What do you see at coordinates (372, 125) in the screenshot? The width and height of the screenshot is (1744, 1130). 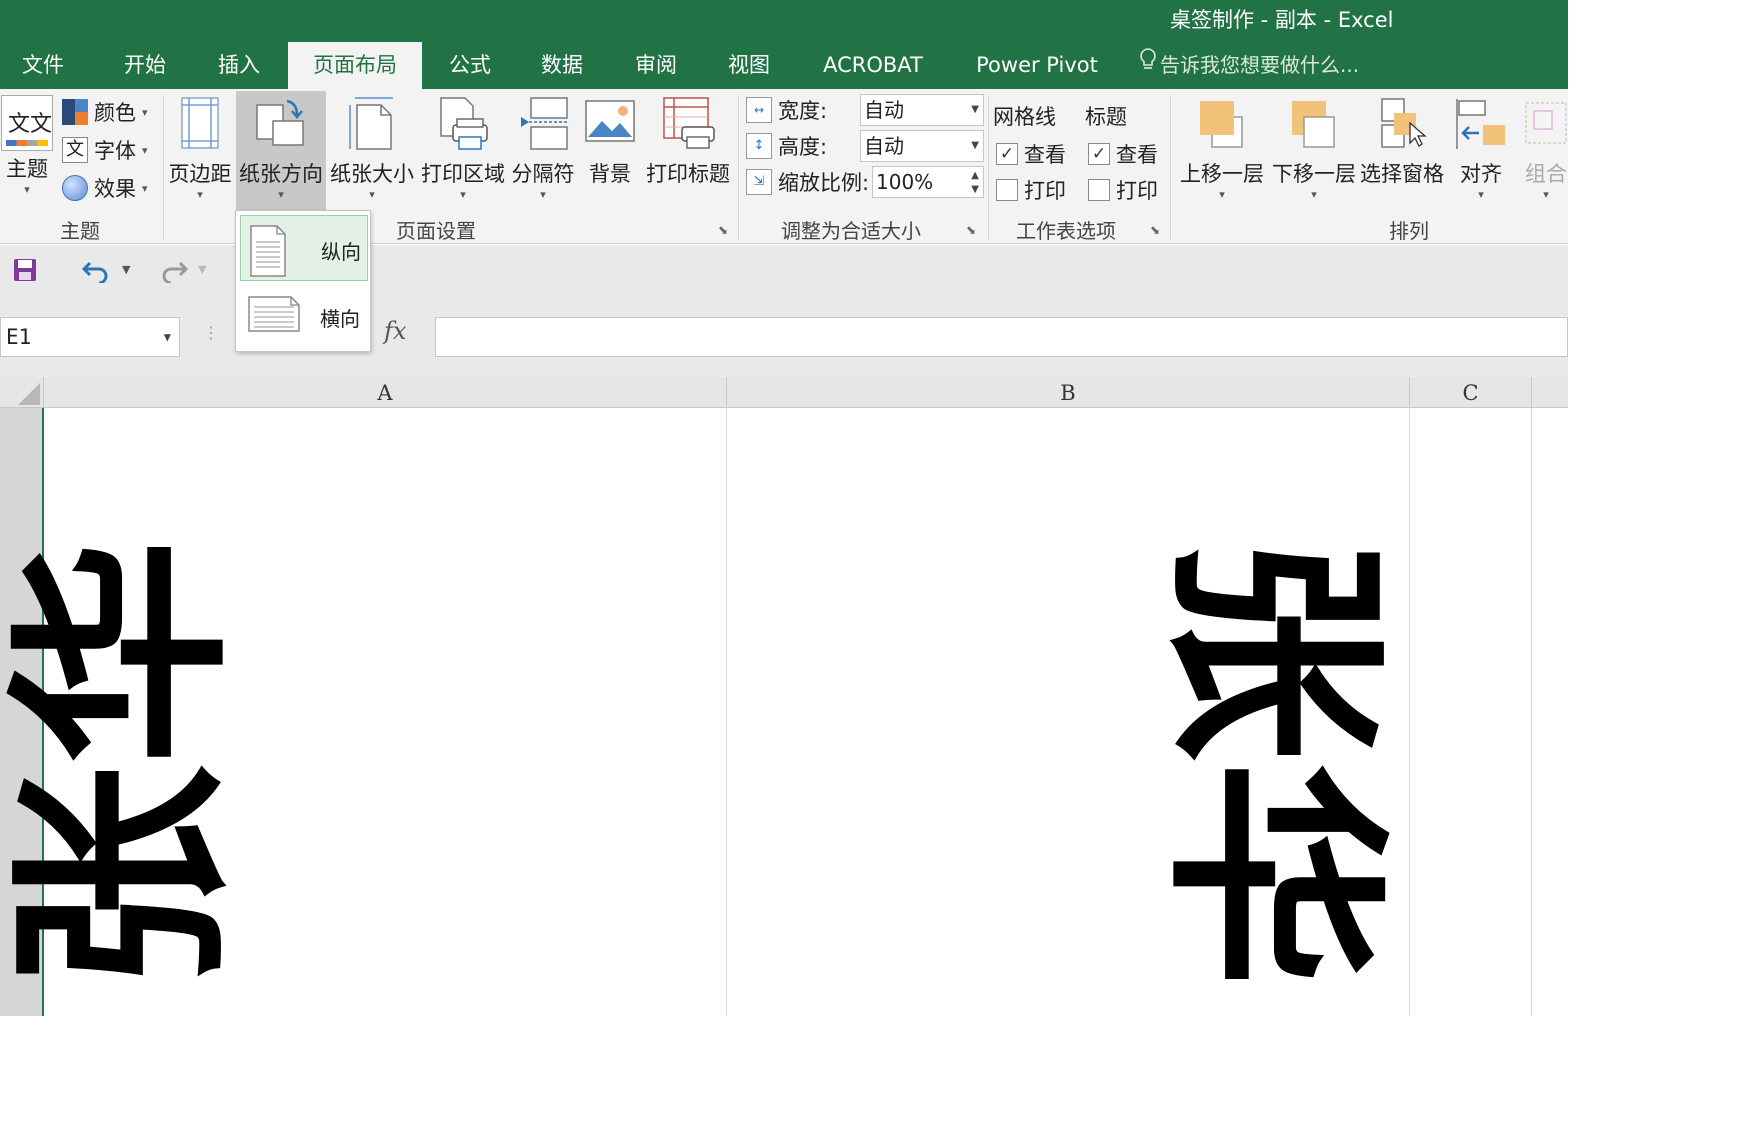 I see `paper-size-icon` at bounding box center [372, 125].